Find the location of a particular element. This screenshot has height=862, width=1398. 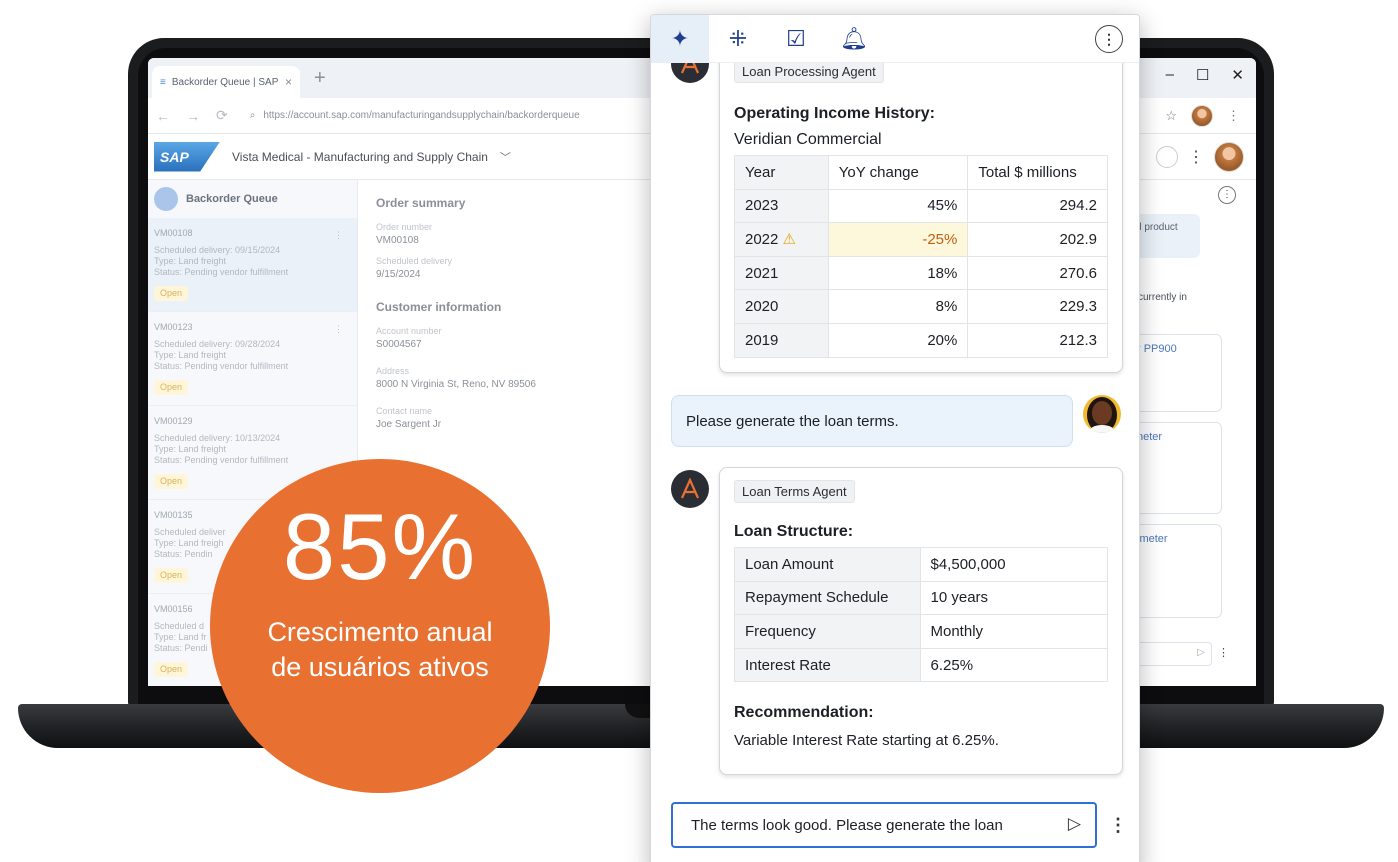

loan-key-cell: Frequency is located at coordinates (827, 631).